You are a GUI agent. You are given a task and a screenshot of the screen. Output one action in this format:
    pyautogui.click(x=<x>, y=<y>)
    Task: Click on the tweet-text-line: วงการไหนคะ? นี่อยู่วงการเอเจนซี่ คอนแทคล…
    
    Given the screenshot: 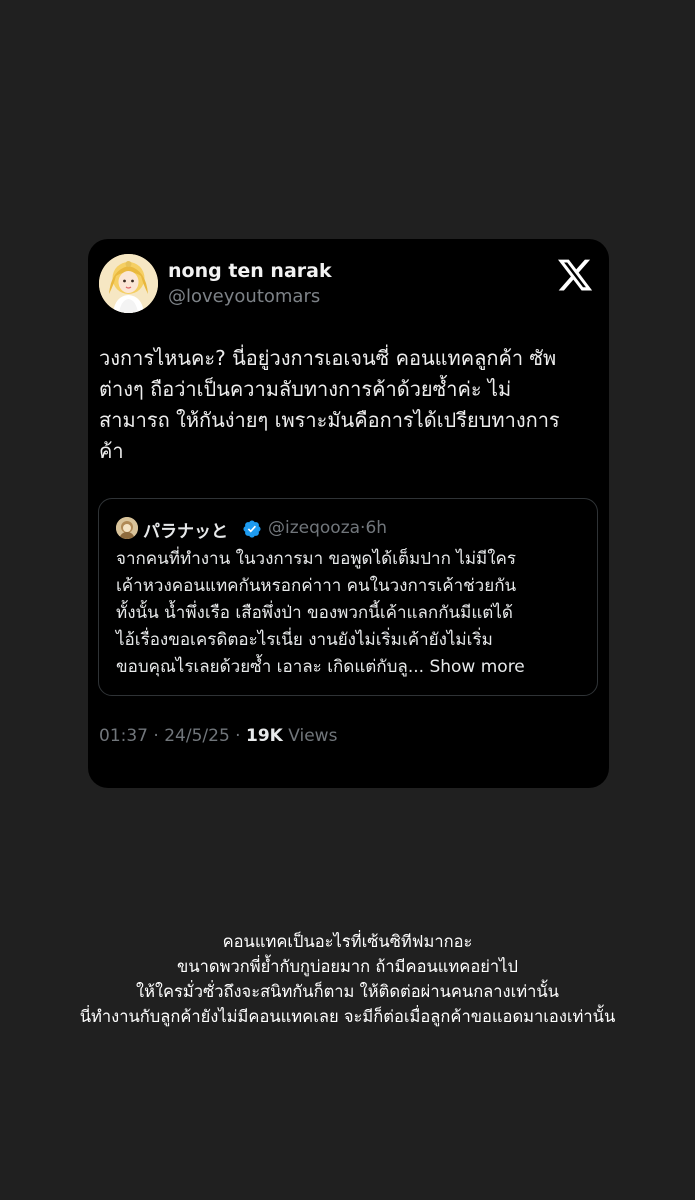 What is the action you would take?
    pyautogui.click(x=328, y=358)
    